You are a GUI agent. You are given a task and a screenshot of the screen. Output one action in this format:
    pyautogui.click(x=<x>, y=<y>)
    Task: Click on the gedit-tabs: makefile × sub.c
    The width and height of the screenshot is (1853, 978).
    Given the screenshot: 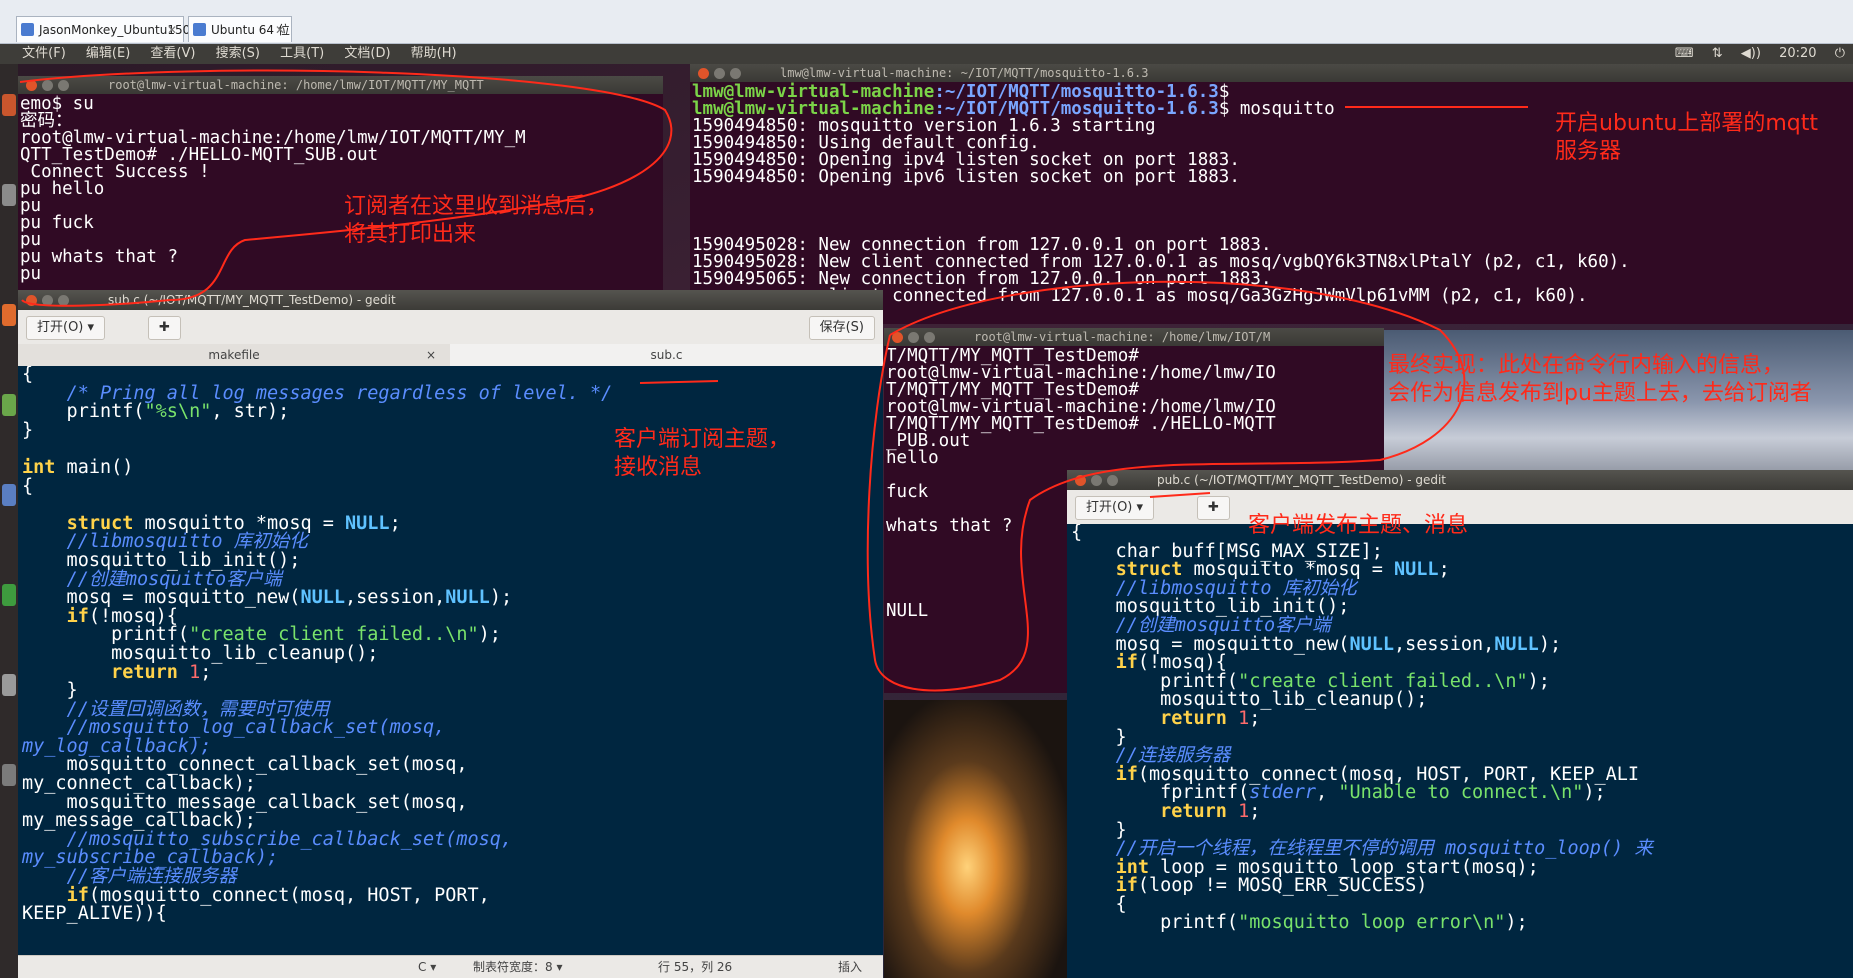 What is the action you would take?
    pyautogui.click(x=450, y=355)
    